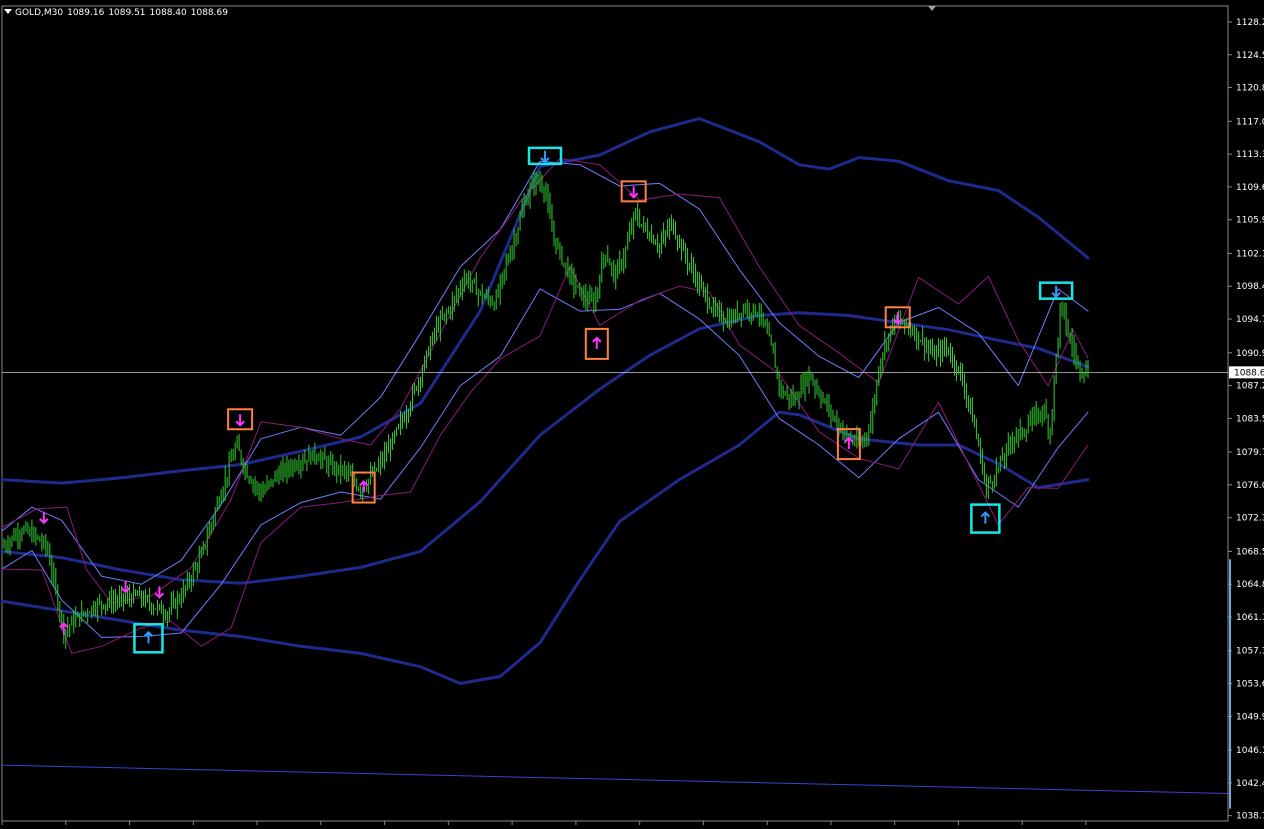 The width and height of the screenshot is (1264, 829). I want to click on y-tick-label: 1109.6, so click(1250, 188).